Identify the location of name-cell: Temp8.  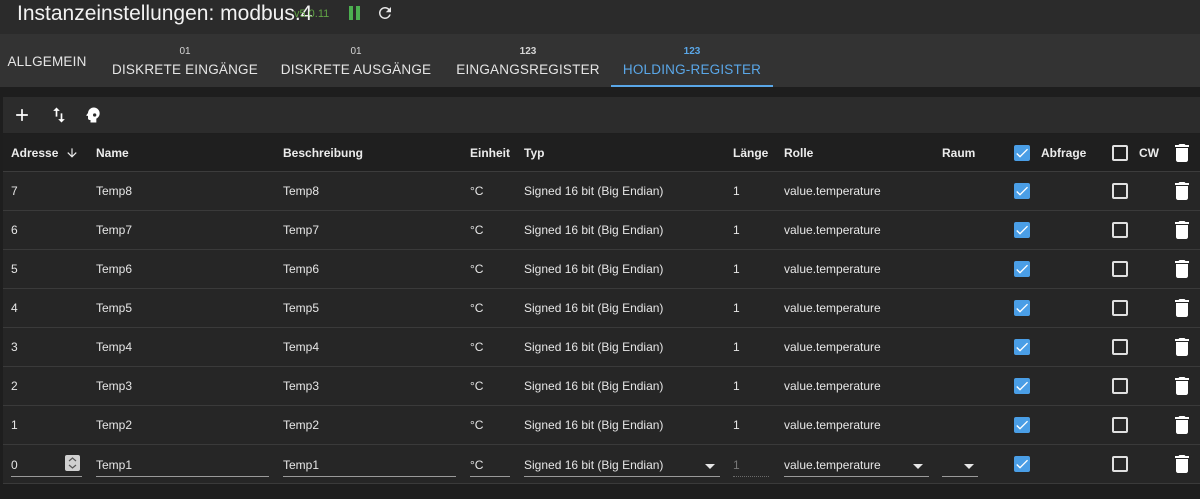
(114, 191).